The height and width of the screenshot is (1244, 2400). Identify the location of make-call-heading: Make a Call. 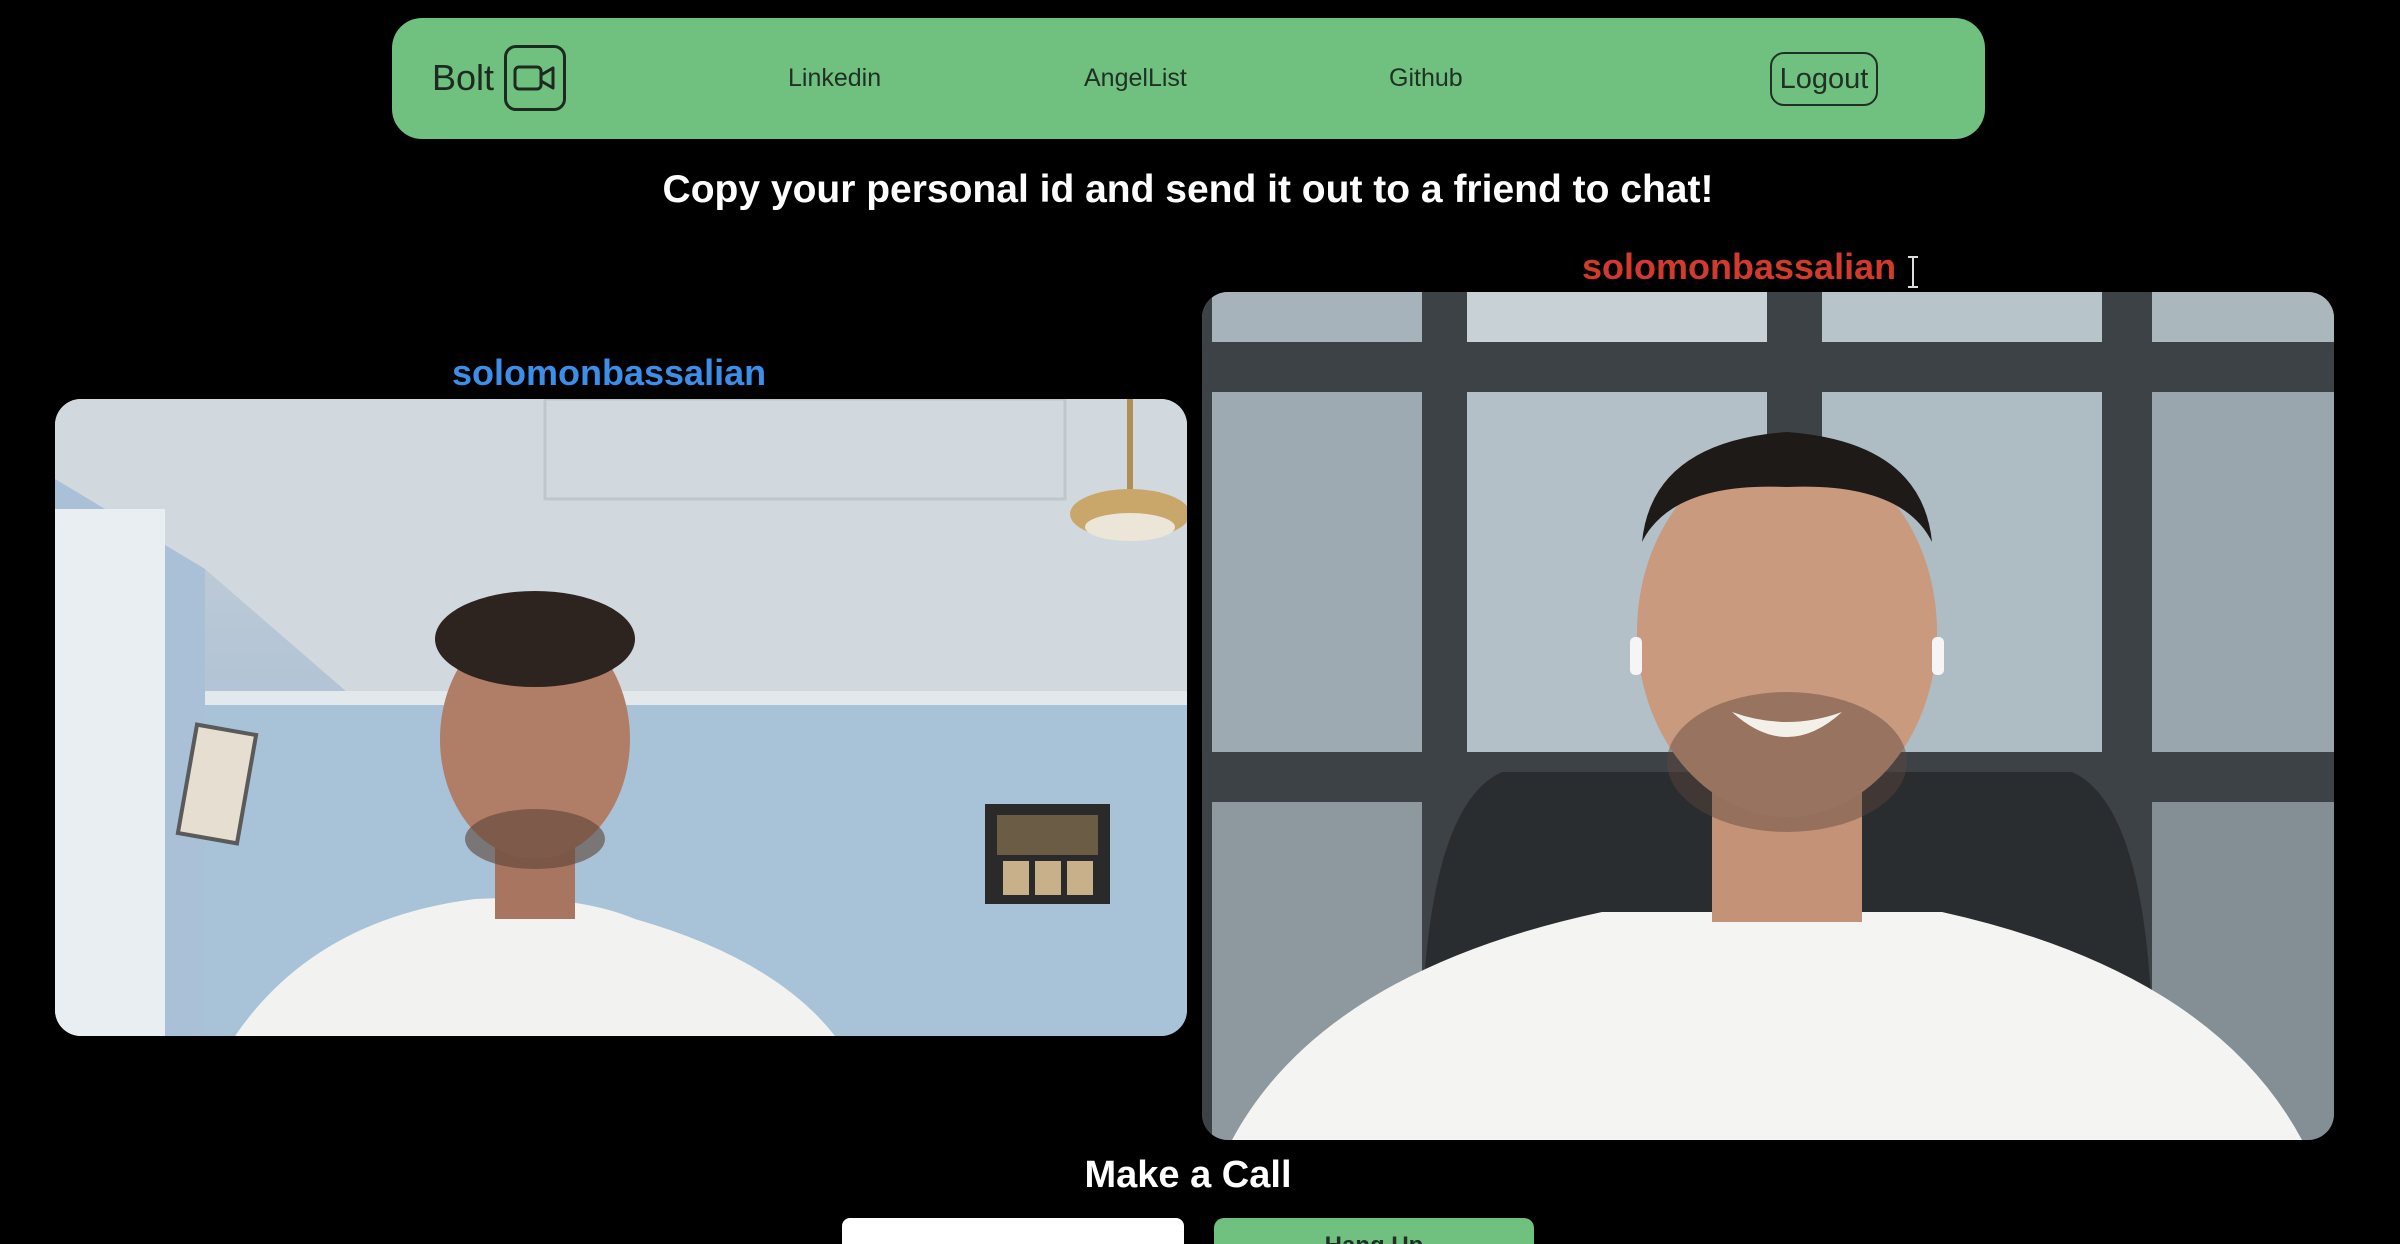
(1188, 1175).